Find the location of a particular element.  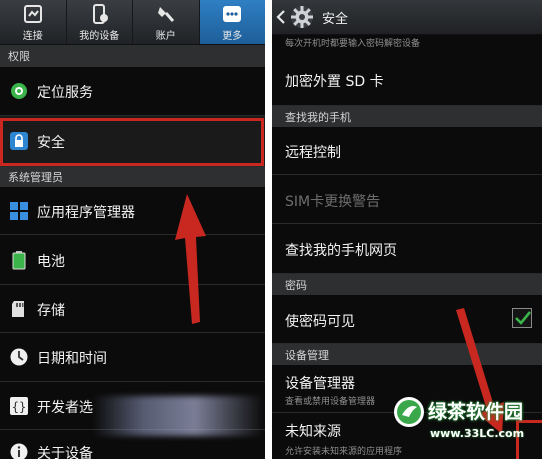

battery-icon is located at coordinates (19, 260).